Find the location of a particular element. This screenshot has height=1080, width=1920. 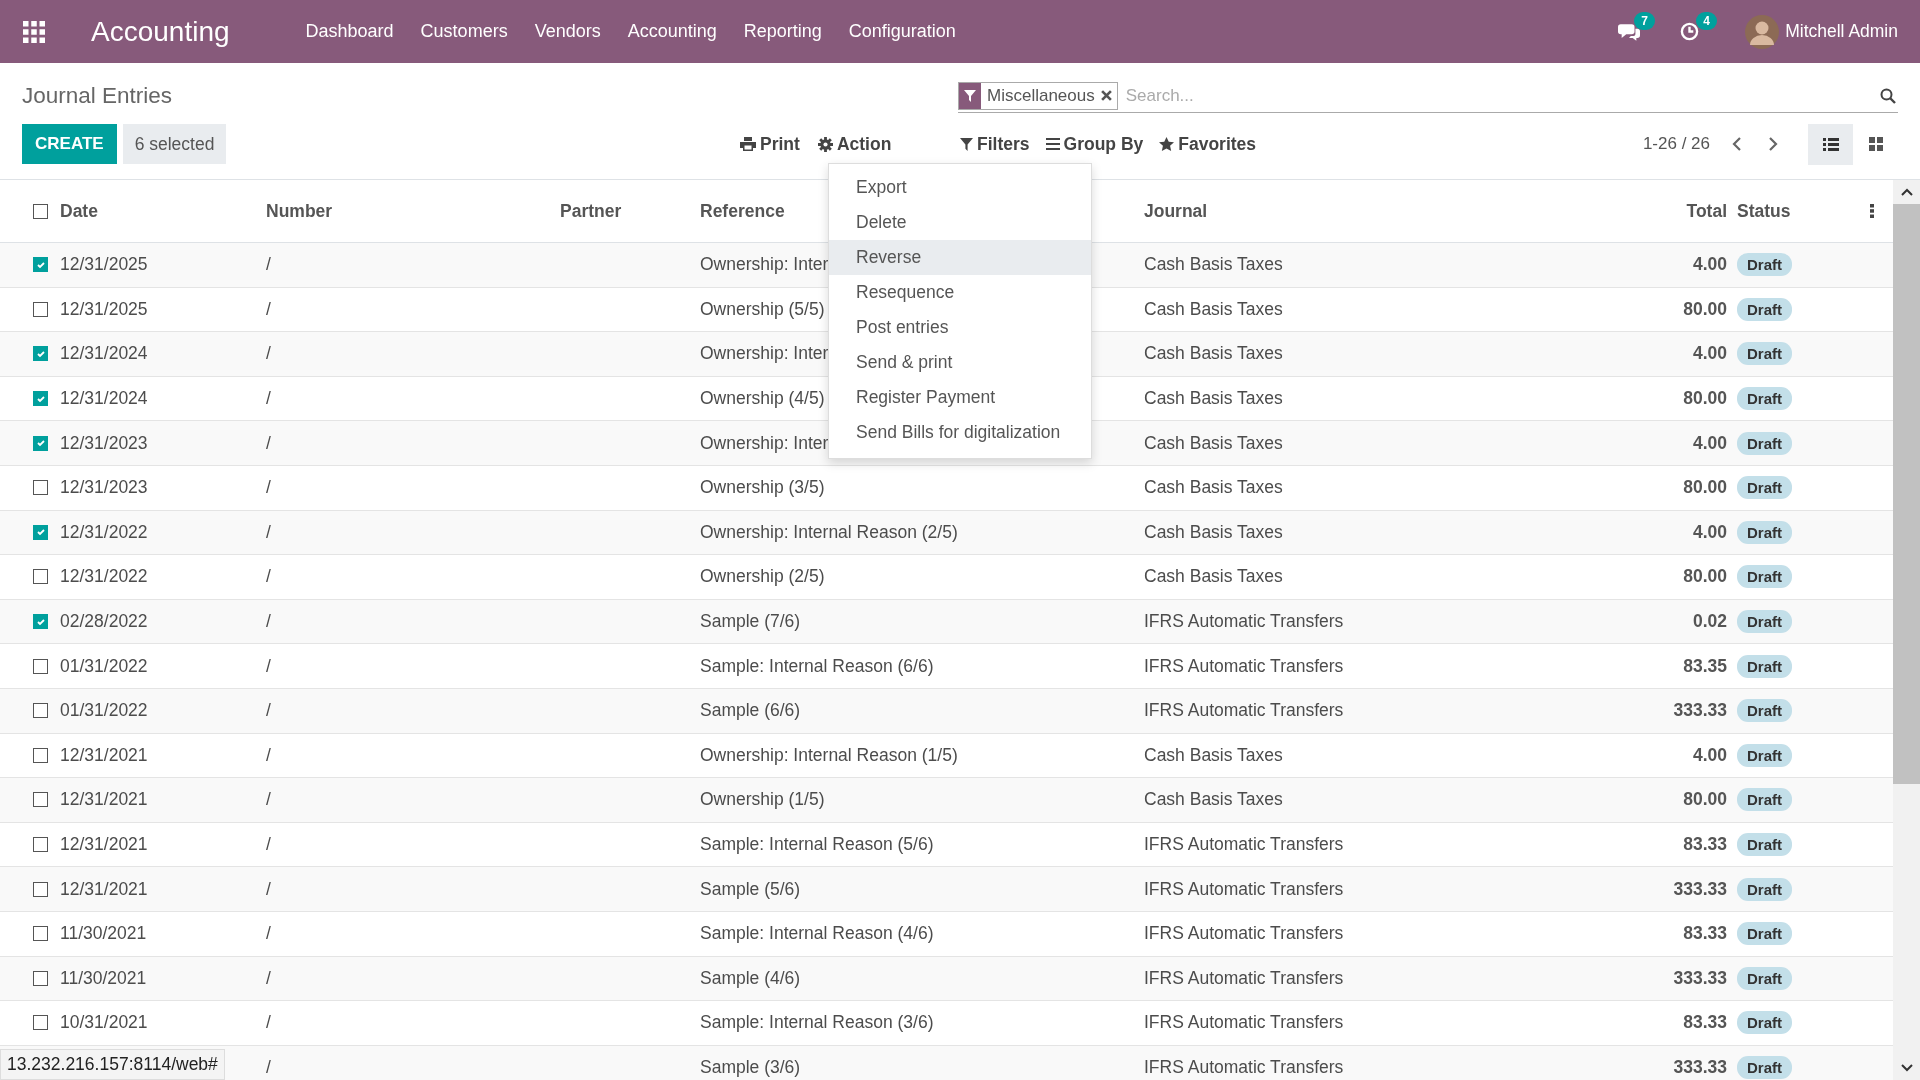

action-menu-item: Send & print is located at coordinates (960, 362).